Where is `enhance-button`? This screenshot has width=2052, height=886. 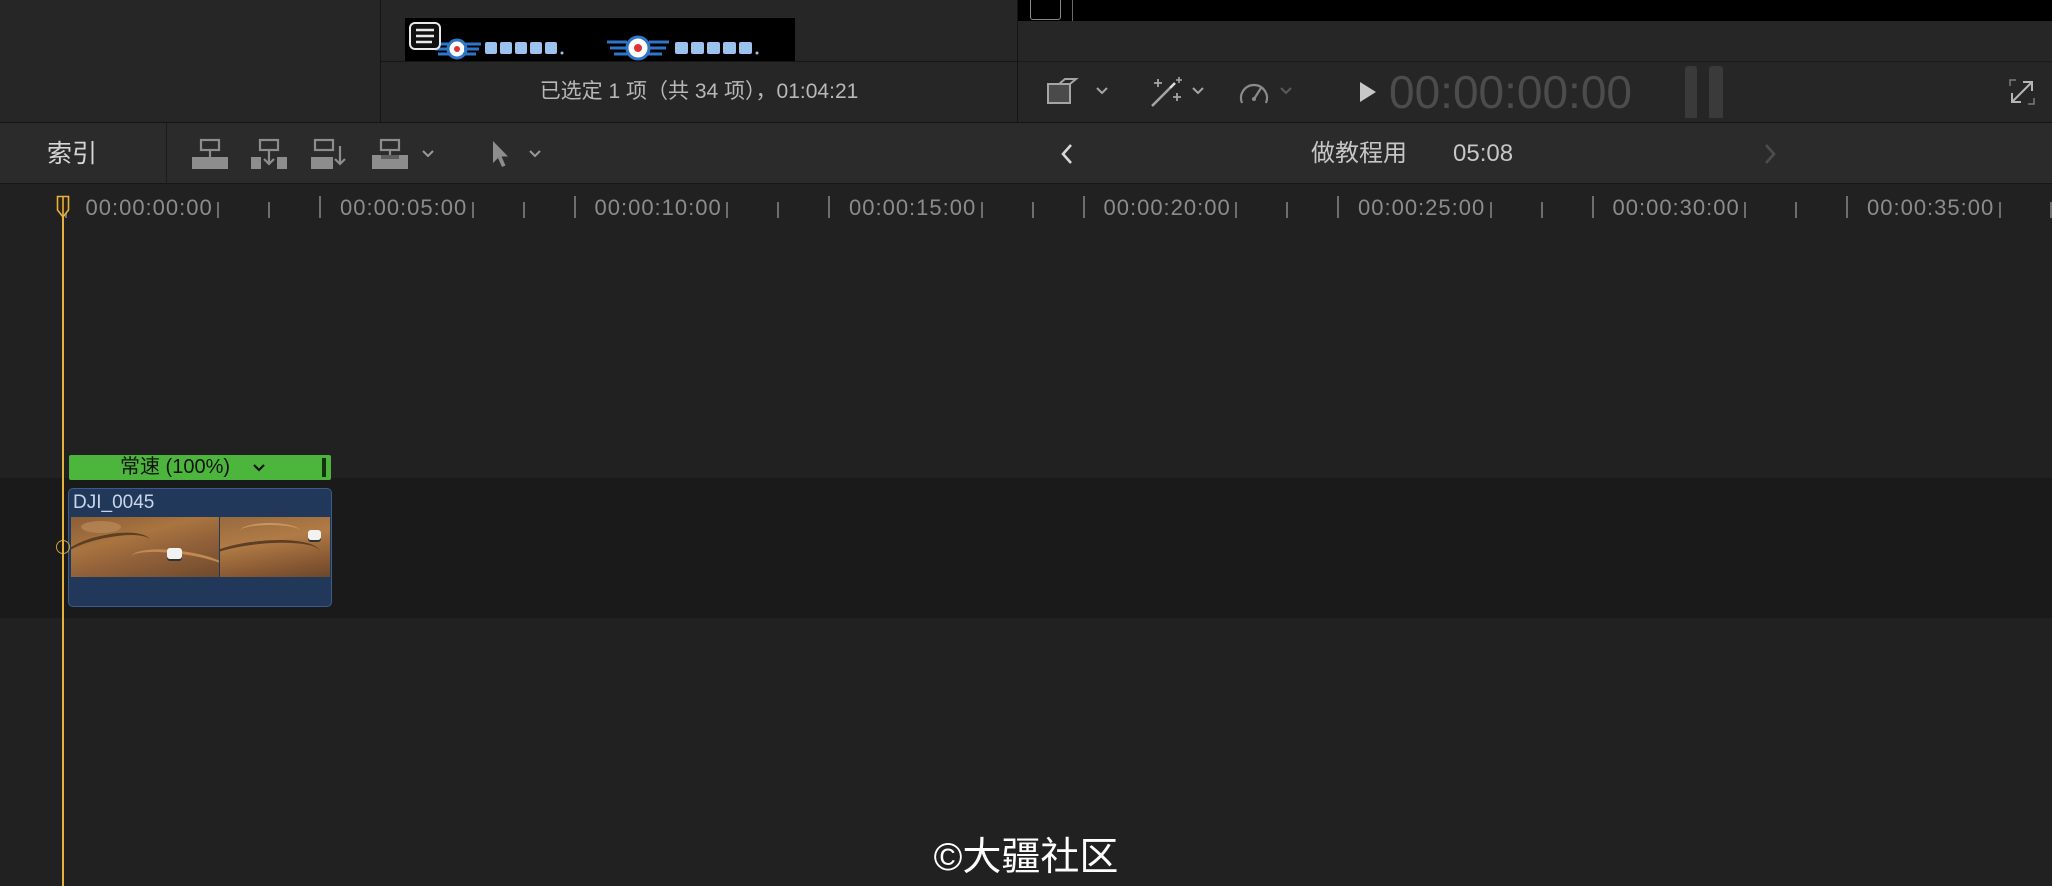
enhance-button is located at coordinates (1166, 92).